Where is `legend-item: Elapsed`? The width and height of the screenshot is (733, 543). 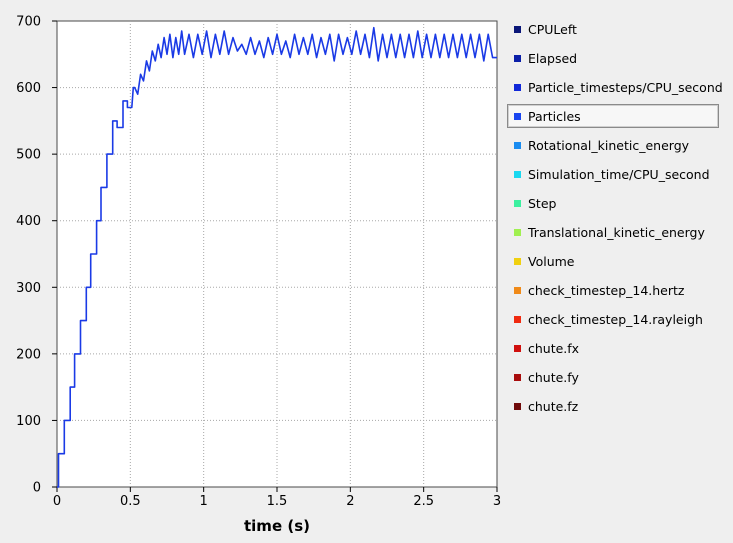 legend-item: Elapsed is located at coordinates (613, 58).